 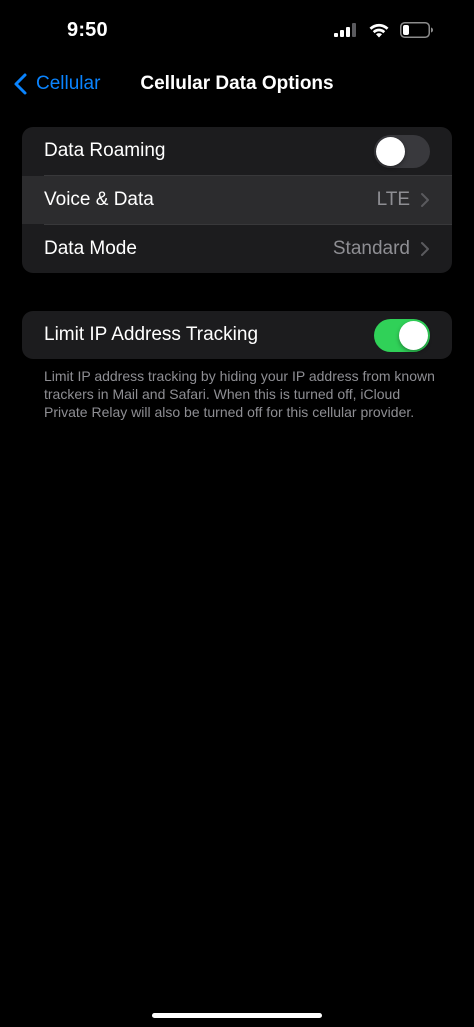 I want to click on row-data-roaming: Data Roaming, so click(x=237, y=151).